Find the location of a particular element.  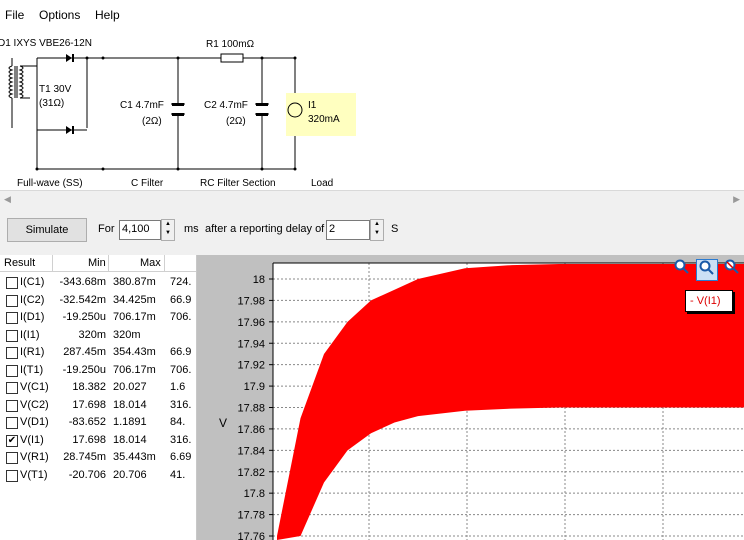

horizontal-scrollbar: ◀ ▶ is located at coordinates (372, 199).